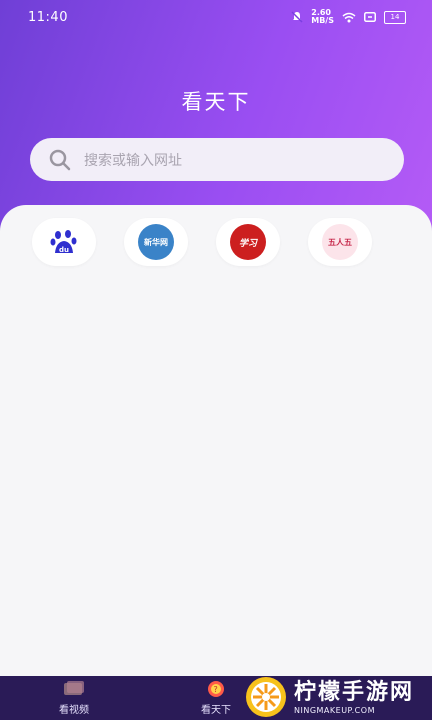 The height and width of the screenshot is (720, 432). I want to click on search-input: 搜索或输入网址, so click(217, 159).